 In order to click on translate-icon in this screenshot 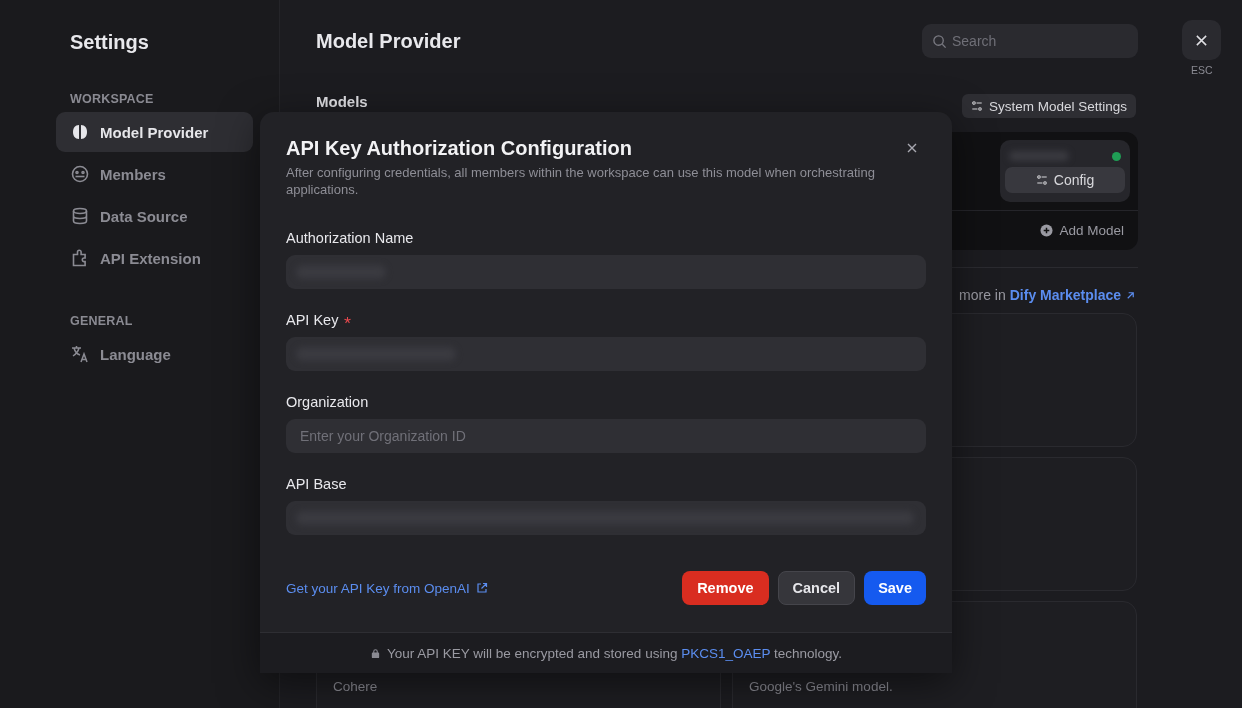, I will do `click(80, 354)`.